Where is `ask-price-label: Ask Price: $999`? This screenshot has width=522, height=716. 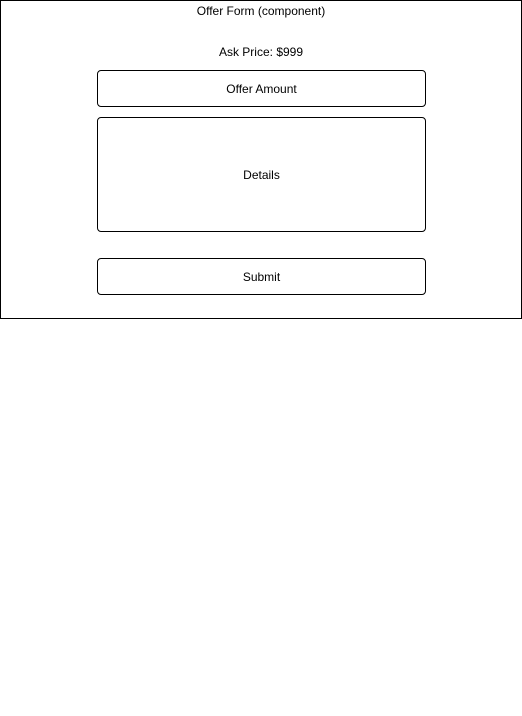
ask-price-label: Ask Price: $999 is located at coordinates (261, 52).